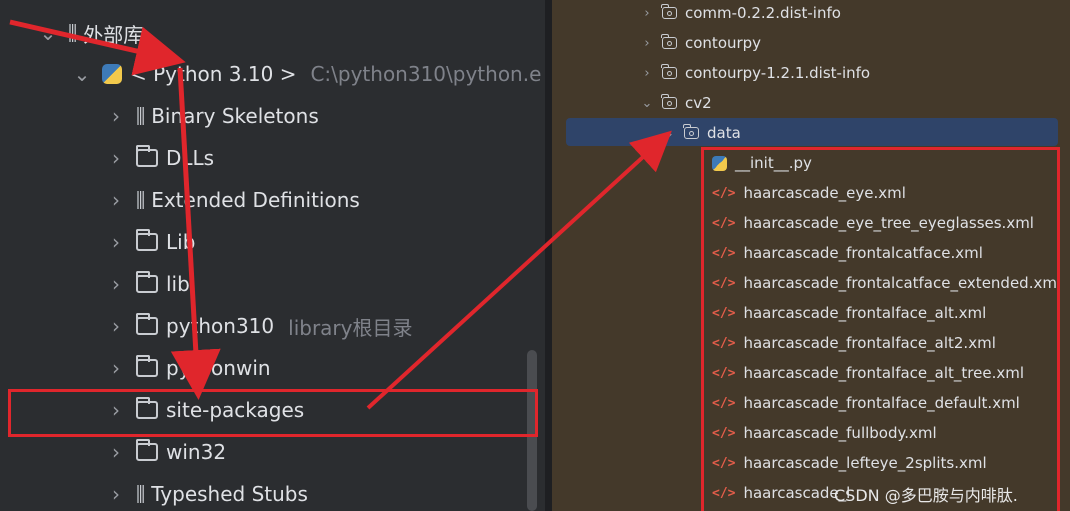 Image resolution: width=1070 pixels, height=511 pixels. I want to click on arrow-to-python-sdk, so click(97, 47).